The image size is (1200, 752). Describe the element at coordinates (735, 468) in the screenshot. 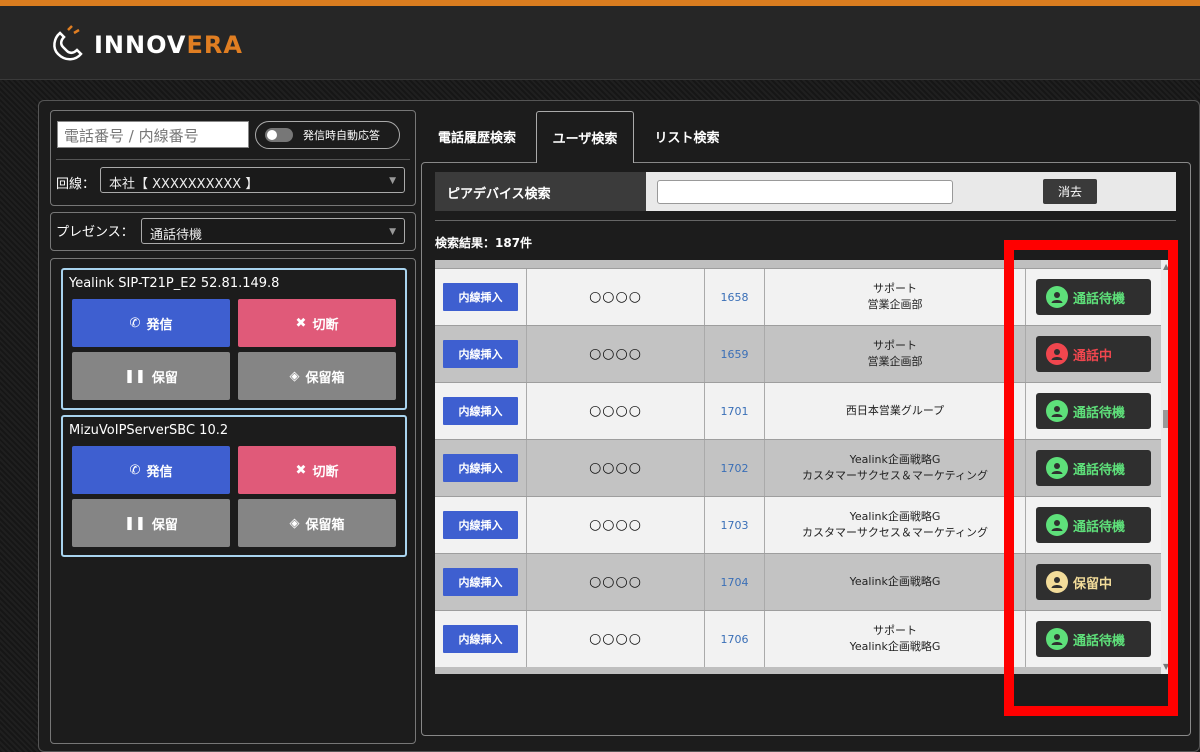

I see `extension-number: 1702` at that location.